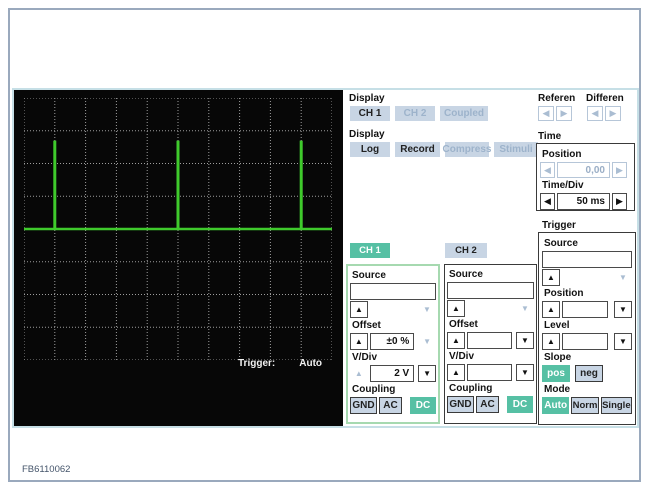  I want to click on ch2-coupling-ac-button: AC, so click(487, 404).